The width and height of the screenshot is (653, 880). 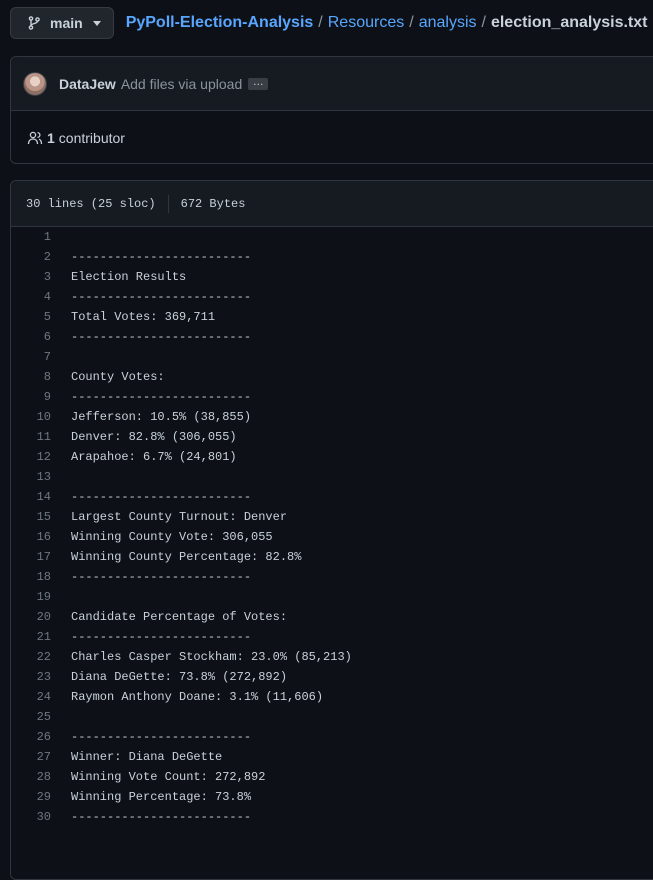 I want to click on line-content: Winning County Vote: 306,055, so click(x=172, y=537).